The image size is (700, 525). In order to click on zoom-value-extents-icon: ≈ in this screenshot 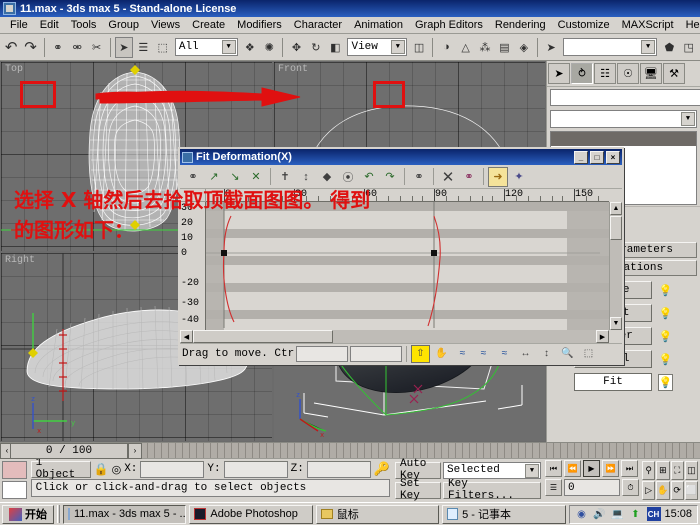, I will do `click(504, 353)`.